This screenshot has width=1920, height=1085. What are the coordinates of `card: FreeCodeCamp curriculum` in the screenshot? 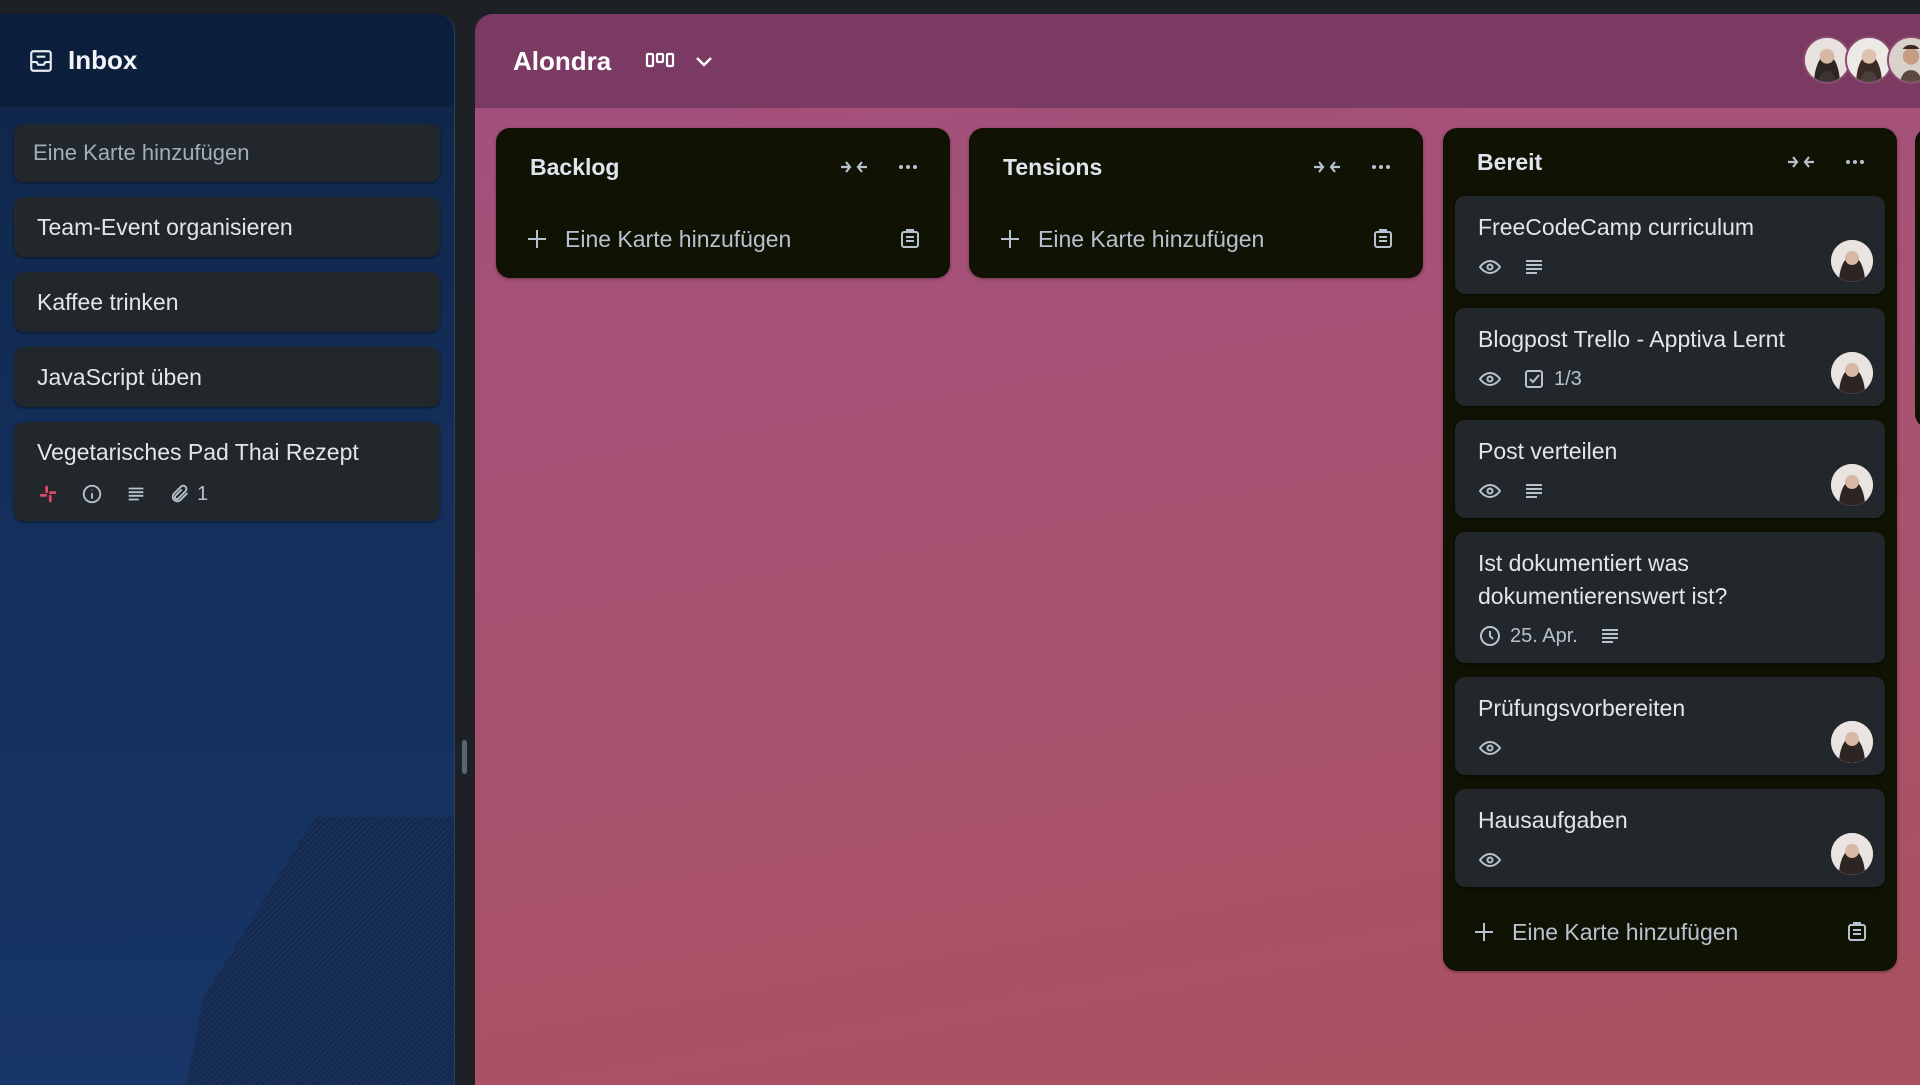 It's located at (1670, 245).